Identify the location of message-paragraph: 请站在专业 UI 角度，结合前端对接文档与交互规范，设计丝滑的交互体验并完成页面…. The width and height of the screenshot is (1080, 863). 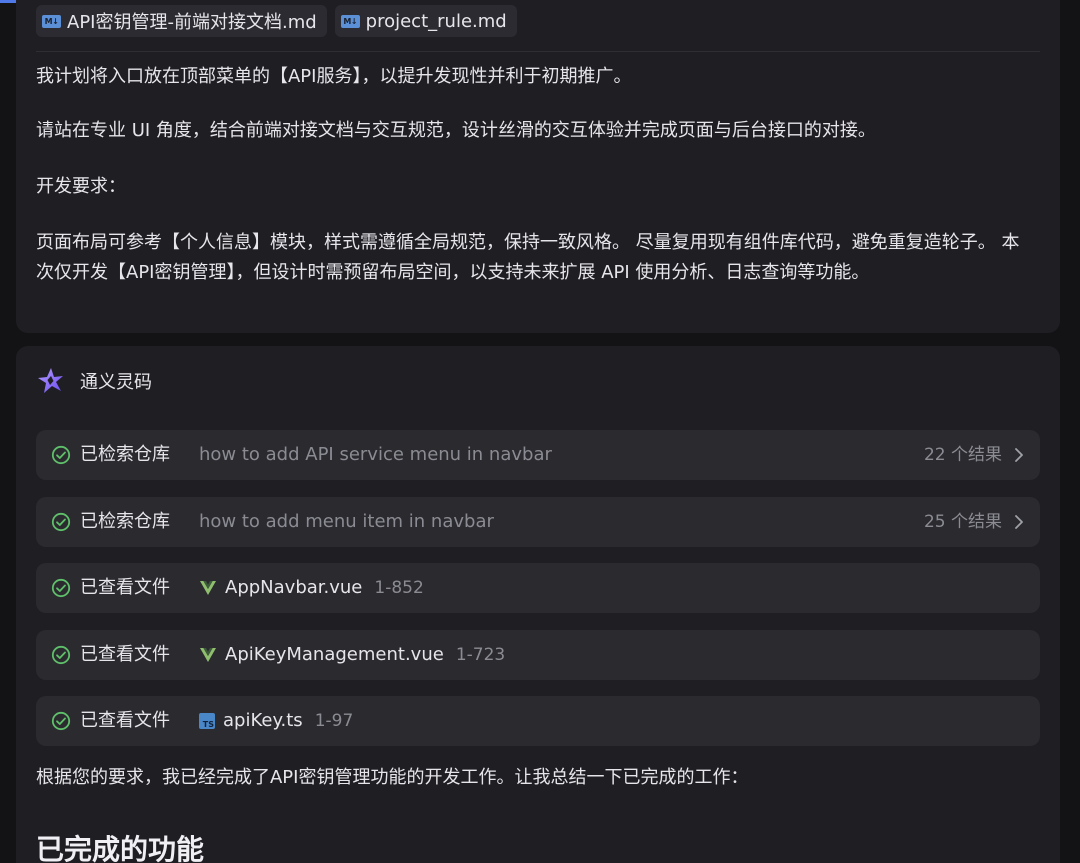
(456, 130).